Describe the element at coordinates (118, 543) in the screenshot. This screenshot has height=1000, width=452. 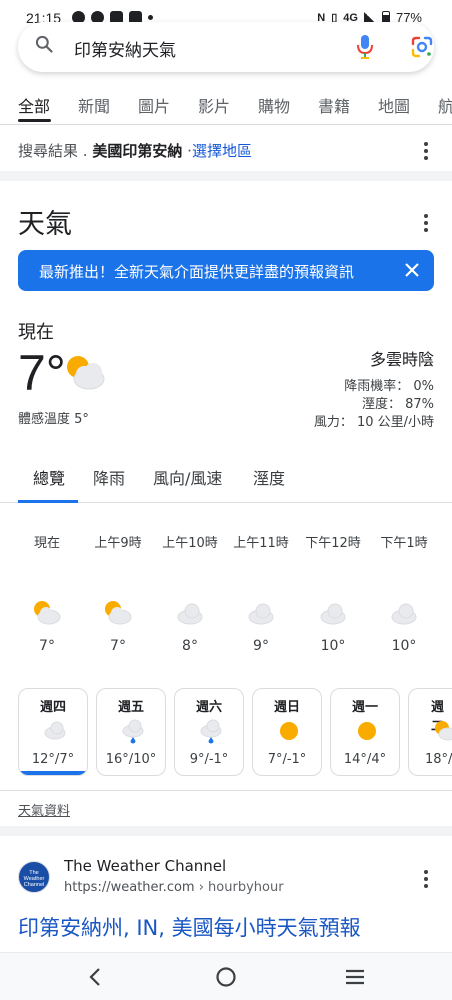
I see `hour-label: 上午9時` at that location.